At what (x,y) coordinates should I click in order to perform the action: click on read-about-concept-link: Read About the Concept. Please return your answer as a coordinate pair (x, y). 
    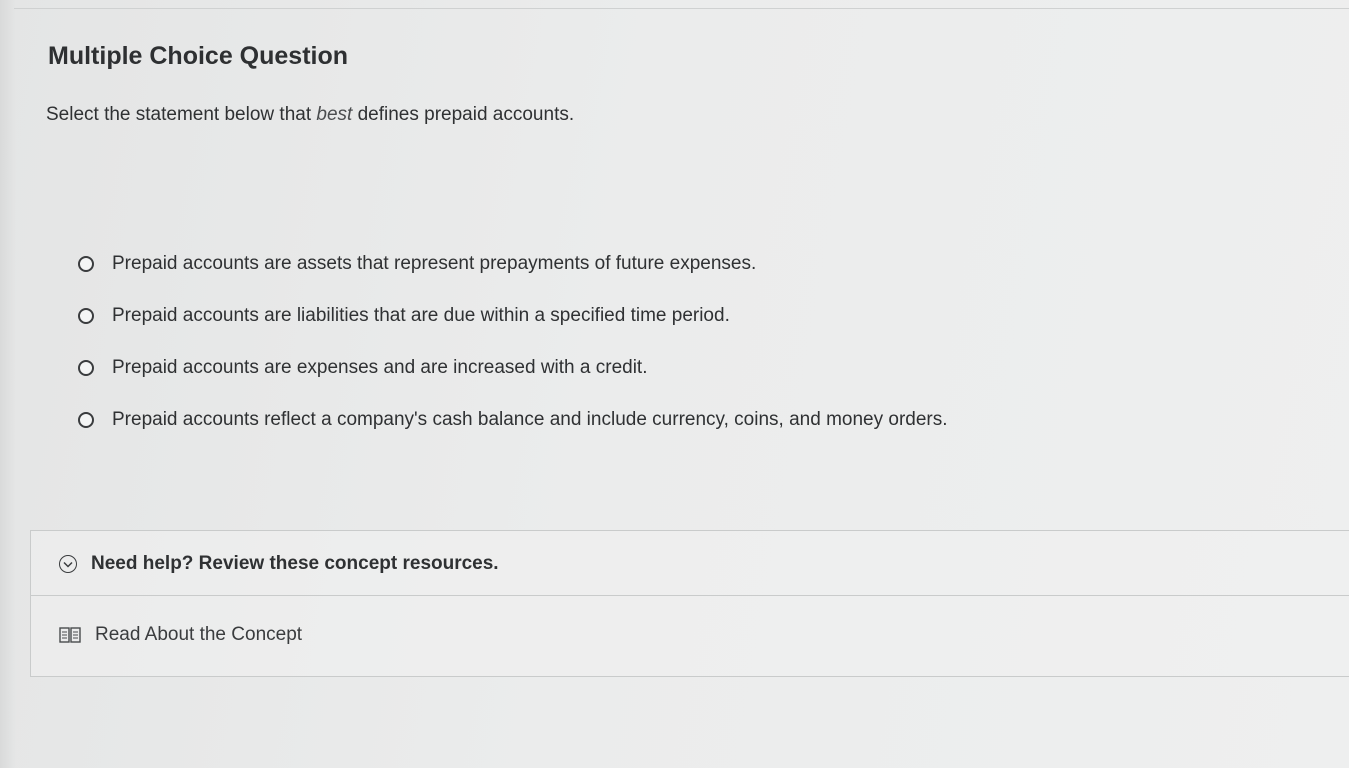
    Looking at the image, I should click on (180, 635).